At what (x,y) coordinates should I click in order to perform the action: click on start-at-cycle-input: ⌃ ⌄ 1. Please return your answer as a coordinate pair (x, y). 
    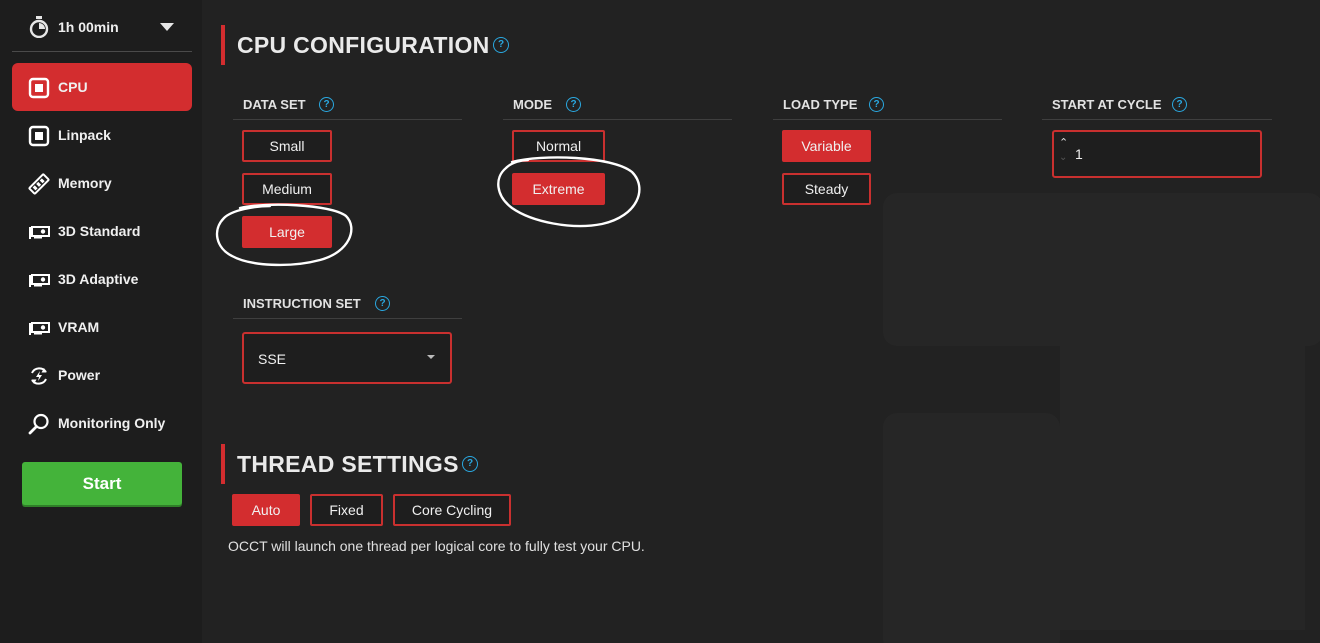
    Looking at the image, I should click on (1157, 154).